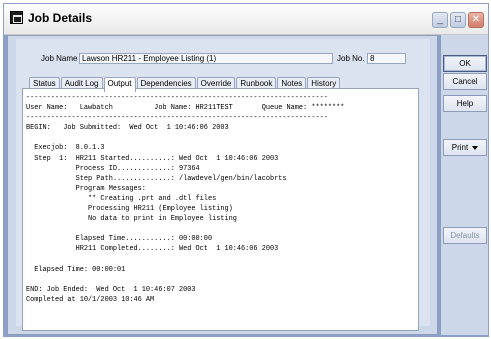  I want to click on output-line: No data to print in Employee listing, so click(131, 219).